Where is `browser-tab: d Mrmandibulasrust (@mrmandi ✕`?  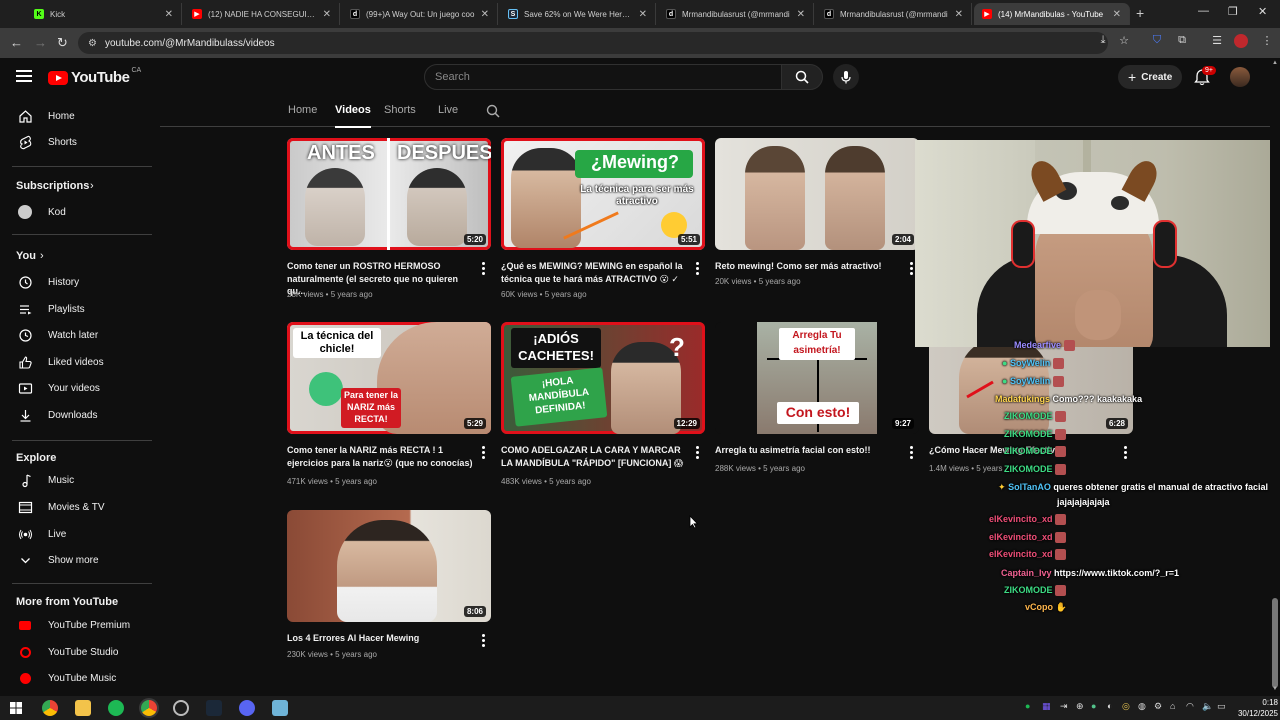
browser-tab: d Mrmandibulasrust (@mrmandi ✕ is located at coordinates (894, 14).